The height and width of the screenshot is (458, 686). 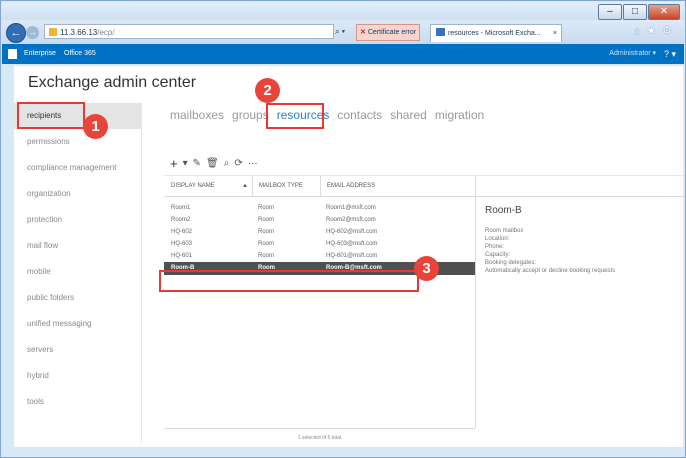 What do you see at coordinates (635, 12) in the screenshot?
I see `maximize-button: □` at bounding box center [635, 12].